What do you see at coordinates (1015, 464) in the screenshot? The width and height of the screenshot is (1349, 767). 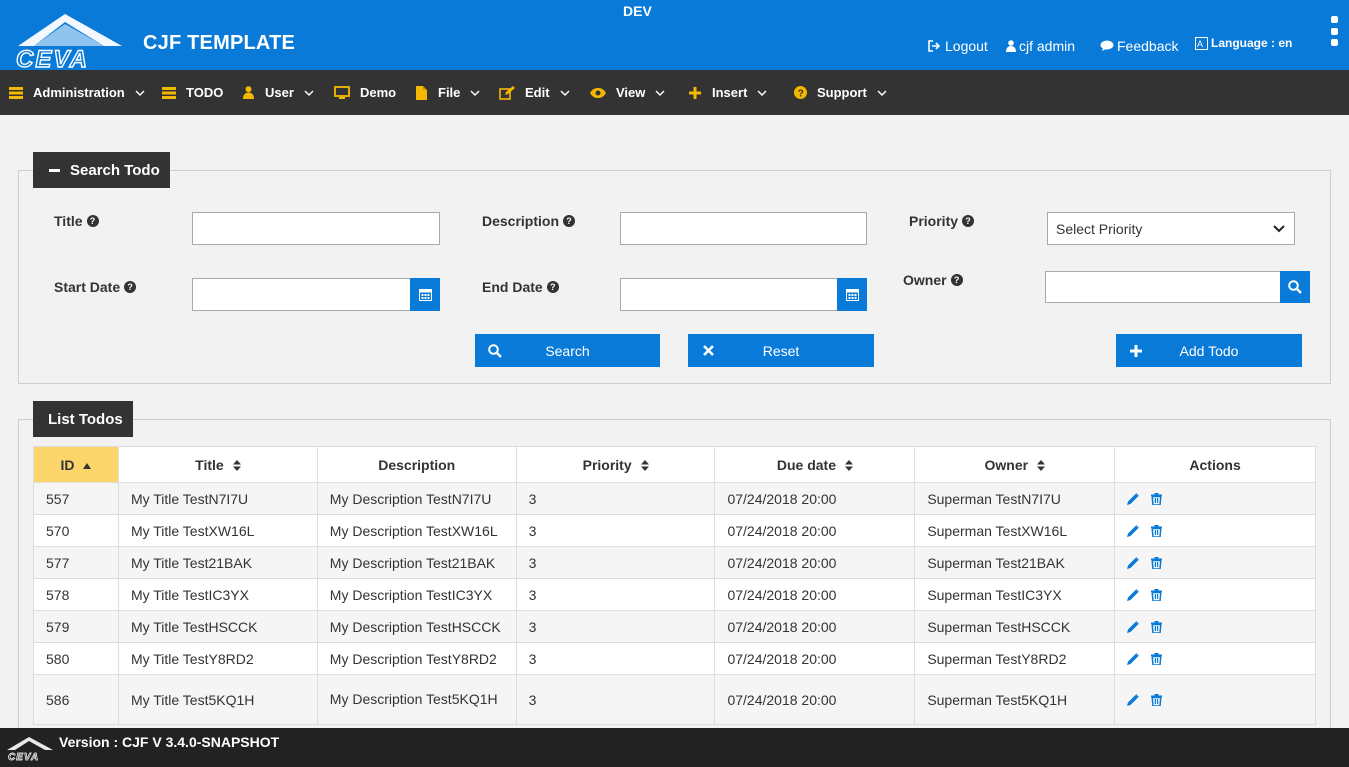 I see `column-header-owner: Owner` at bounding box center [1015, 464].